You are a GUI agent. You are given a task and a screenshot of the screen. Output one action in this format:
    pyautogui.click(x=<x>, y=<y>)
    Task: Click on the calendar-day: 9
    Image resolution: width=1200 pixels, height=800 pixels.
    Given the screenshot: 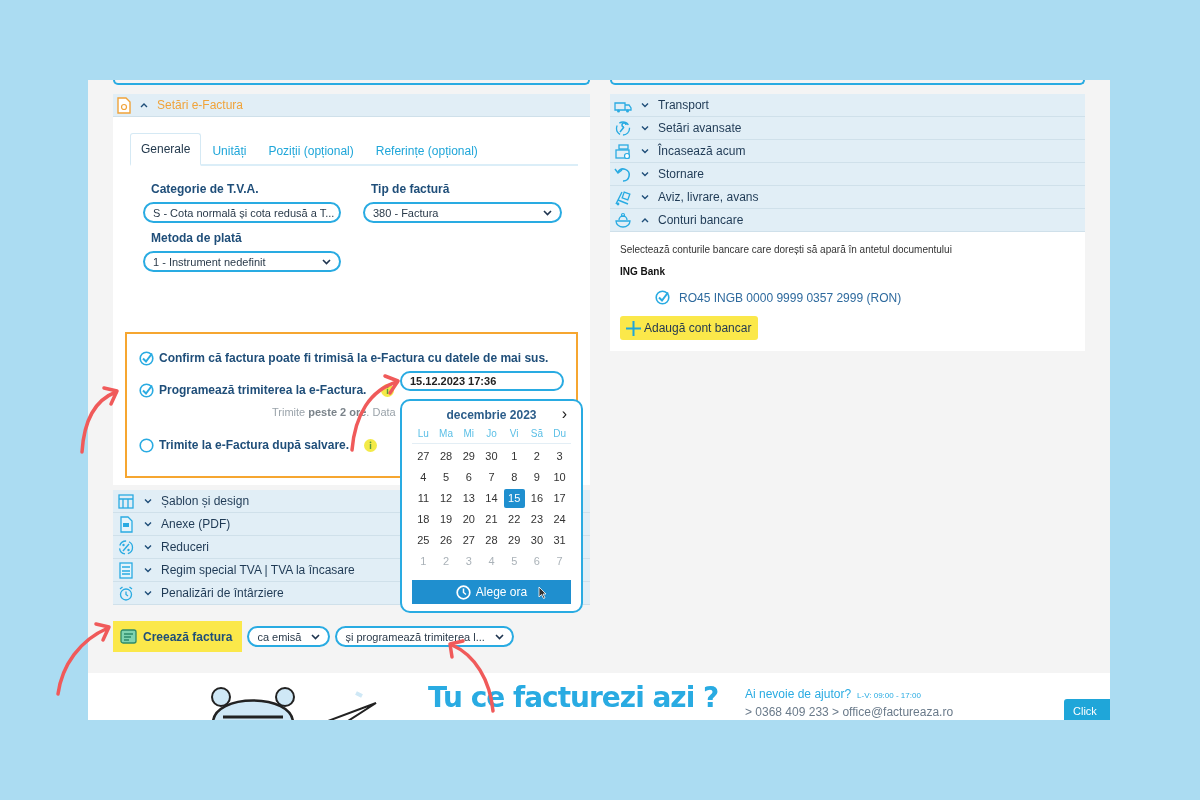 What is the action you would take?
    pyautogui.click(x=537, y=477)
    